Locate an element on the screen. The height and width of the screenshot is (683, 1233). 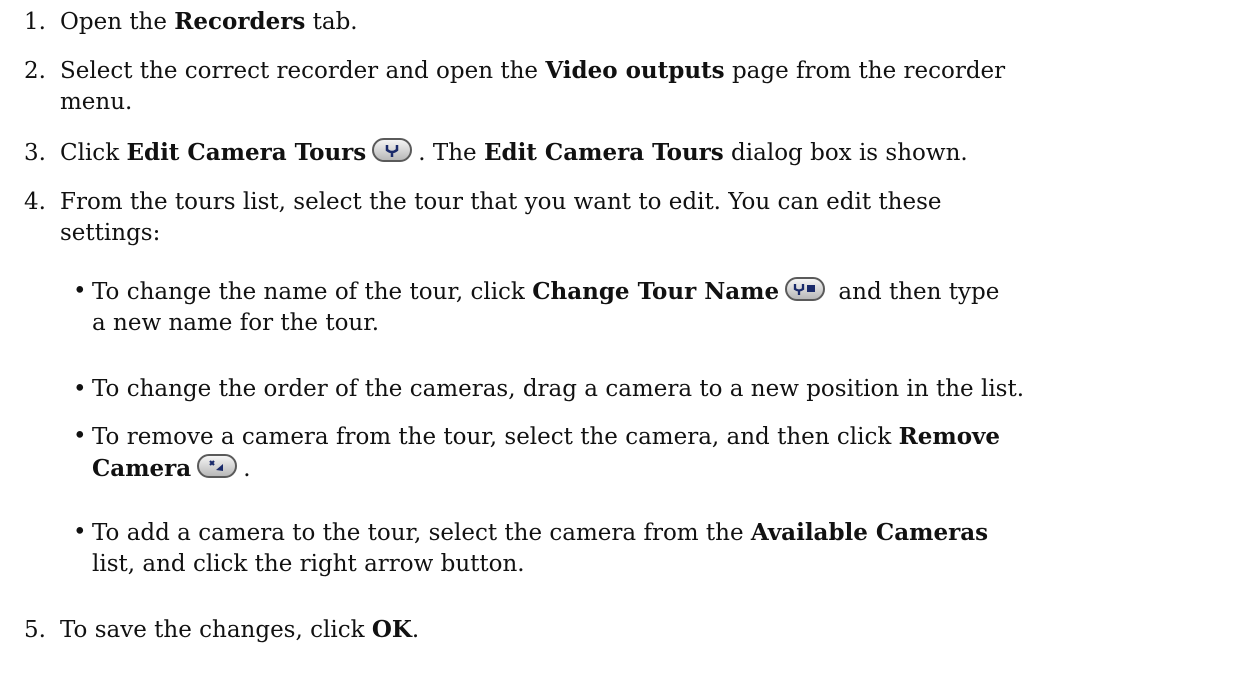
recorders-tab-label: Recorders is located at coordinates (240, 21).